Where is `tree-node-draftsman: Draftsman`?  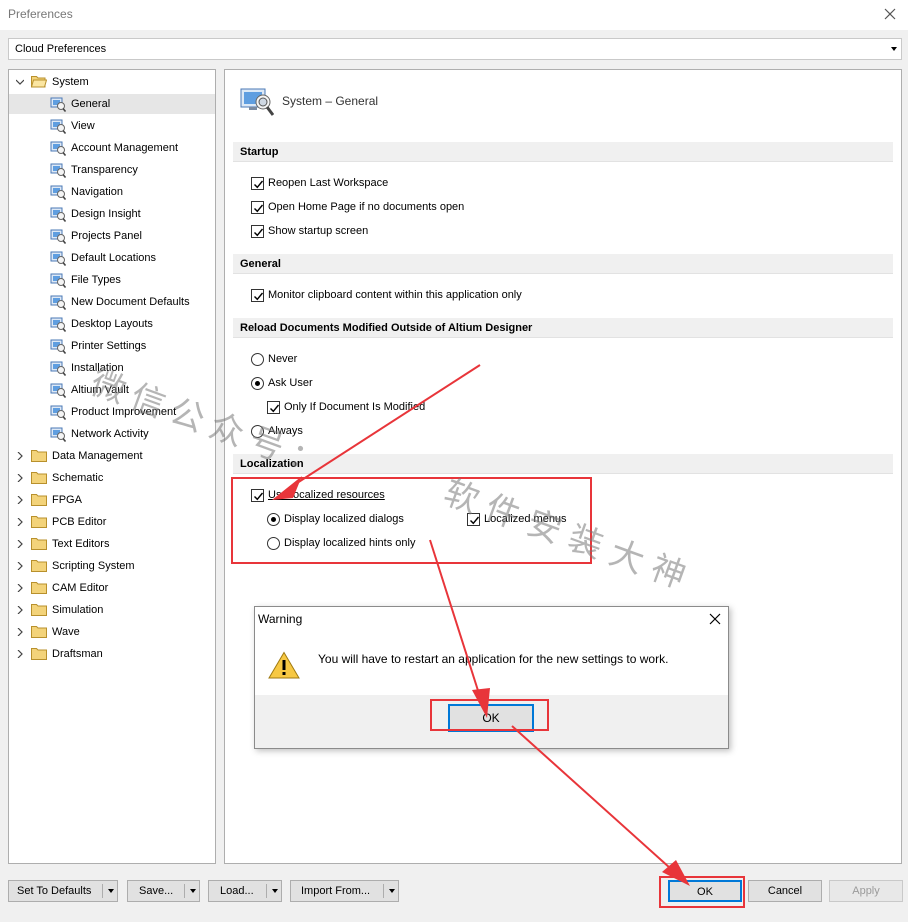
tree-node-draftsman: Draftsman is located at coordinates (112, 654).